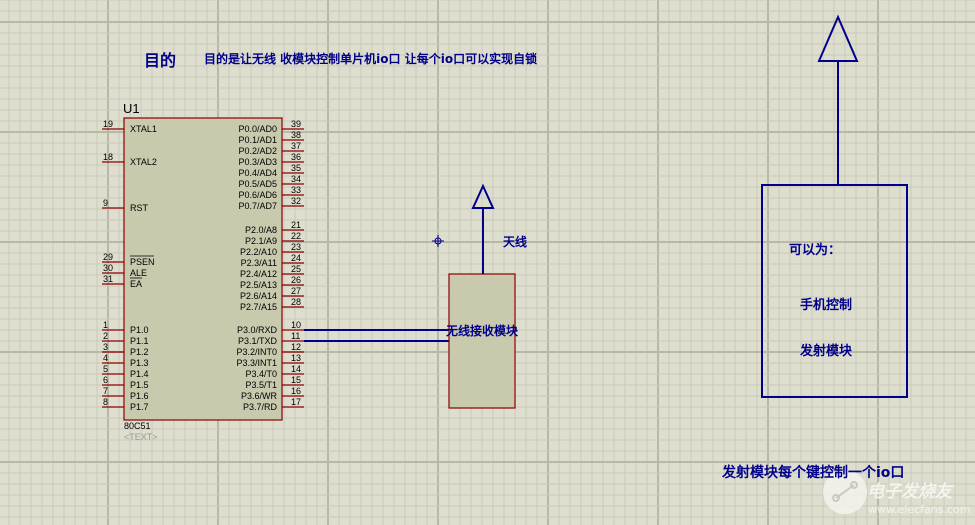 This screenshot has height=525, width=975. What do you see at coordinates (296, 369) in the screenshot?
I see `pin-number: 14` at bounding box center [296, 369].